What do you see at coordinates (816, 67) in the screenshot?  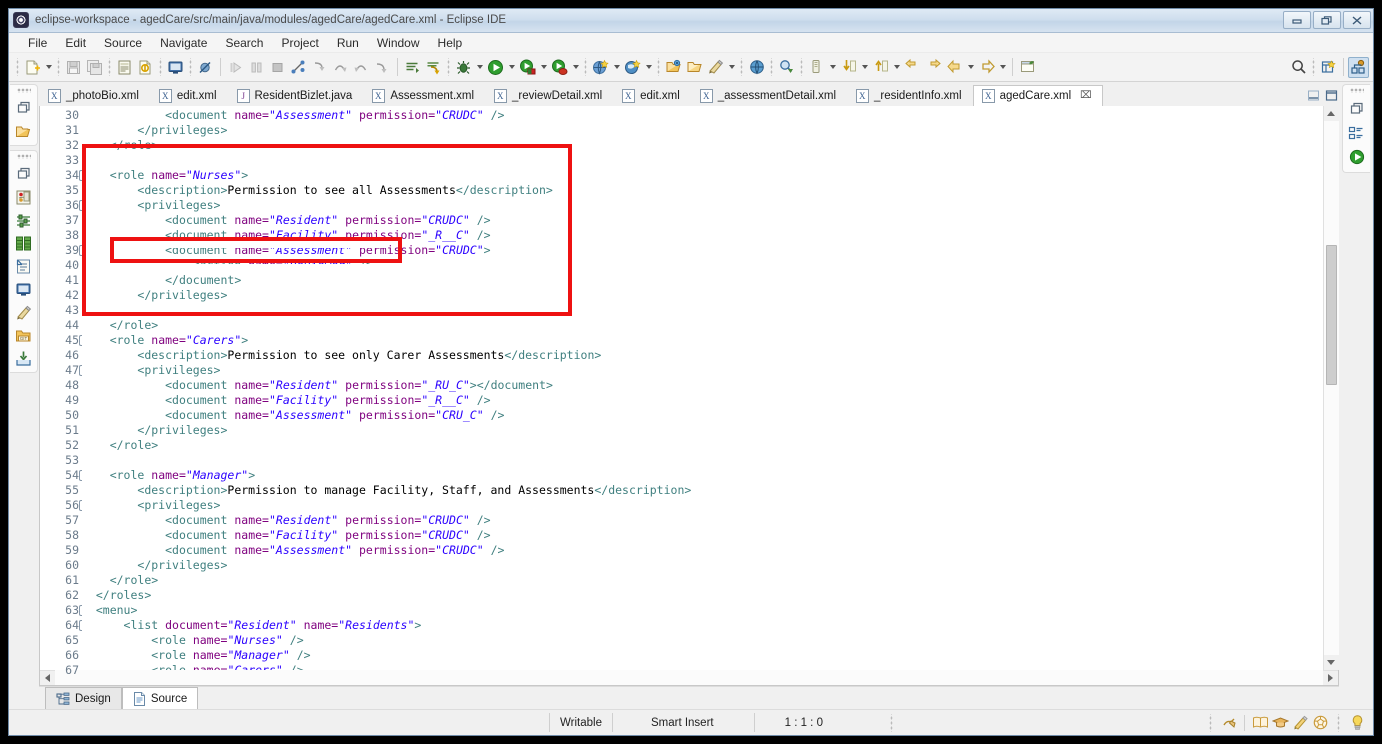 I see `previous-annotation-icon` at bounding box center [816, 67].